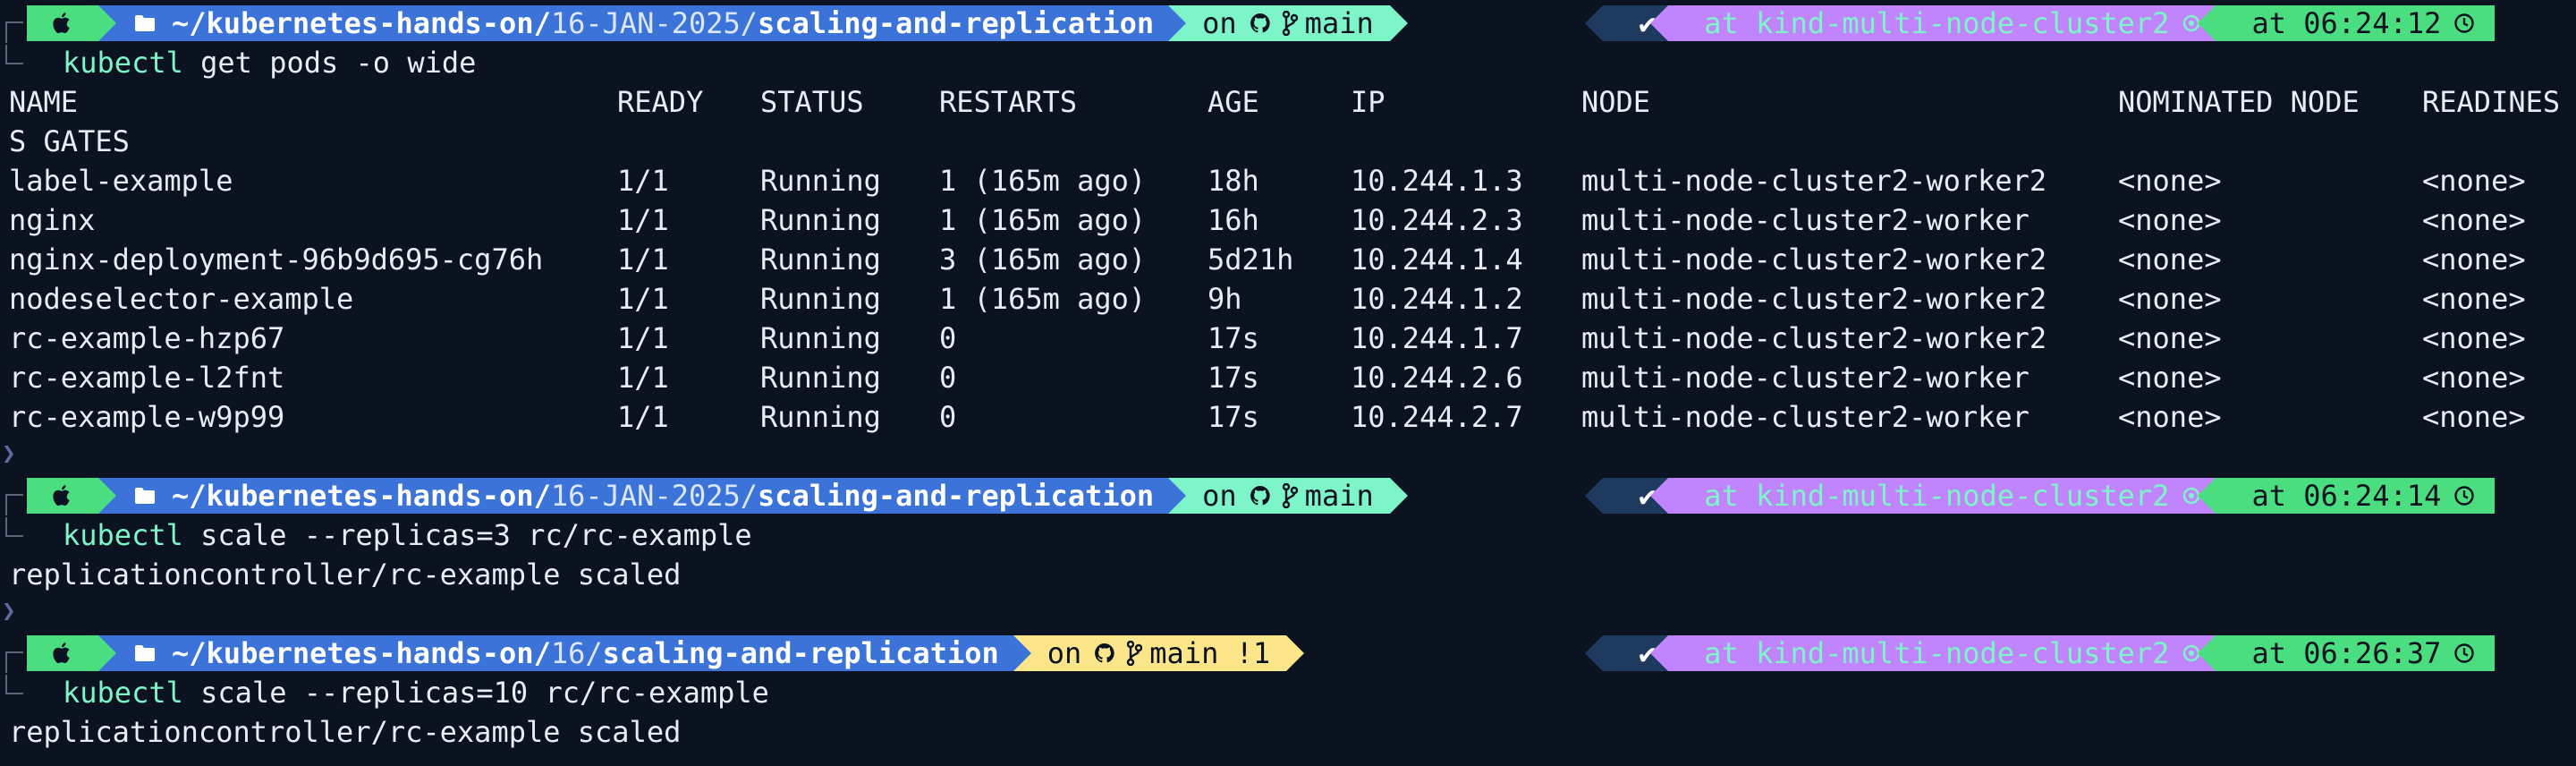 The height and width of the screenshot is (766, 2576). Describe the element at coordinates (1933, 496) in the screenshot. I see `context-segment: at kind-multi-node-cluster2` at that location.